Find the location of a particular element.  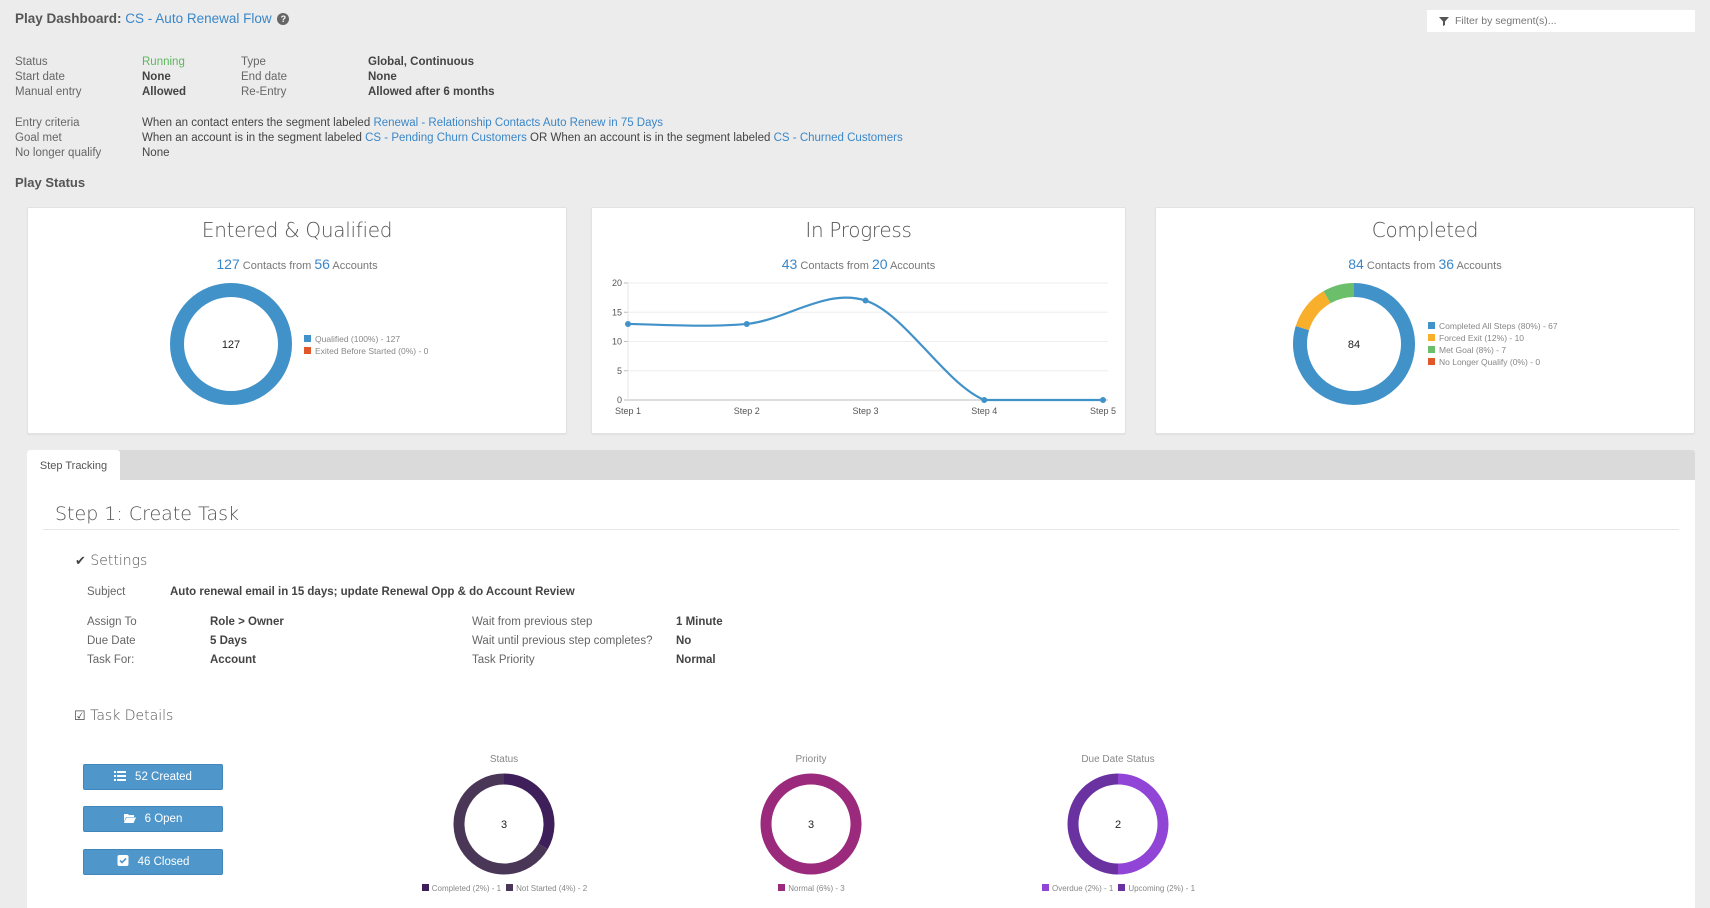

priority-legend: Normal (6%) - 3 is located at coordinates (811, 888).